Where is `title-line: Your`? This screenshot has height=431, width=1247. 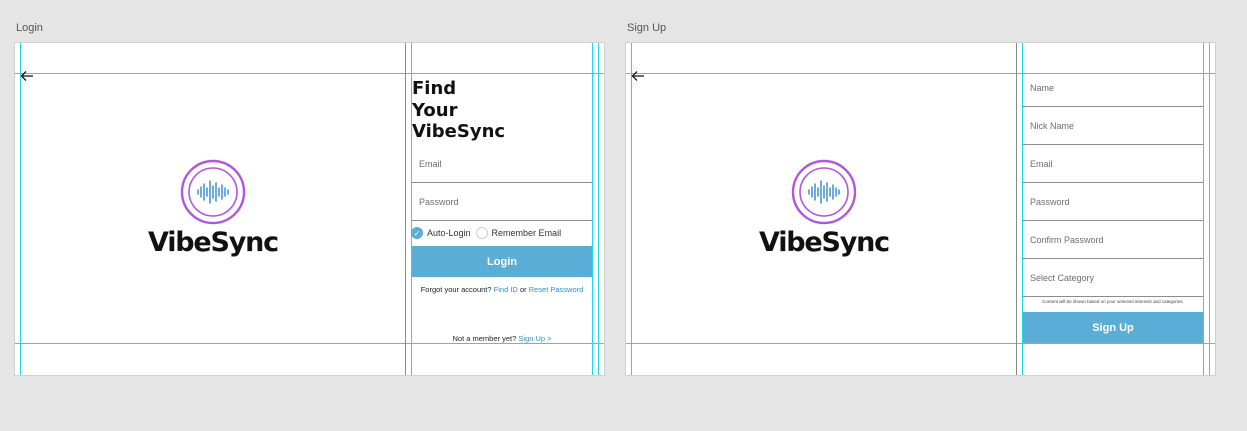
title-line: Your is located at coordinates (435, 110).